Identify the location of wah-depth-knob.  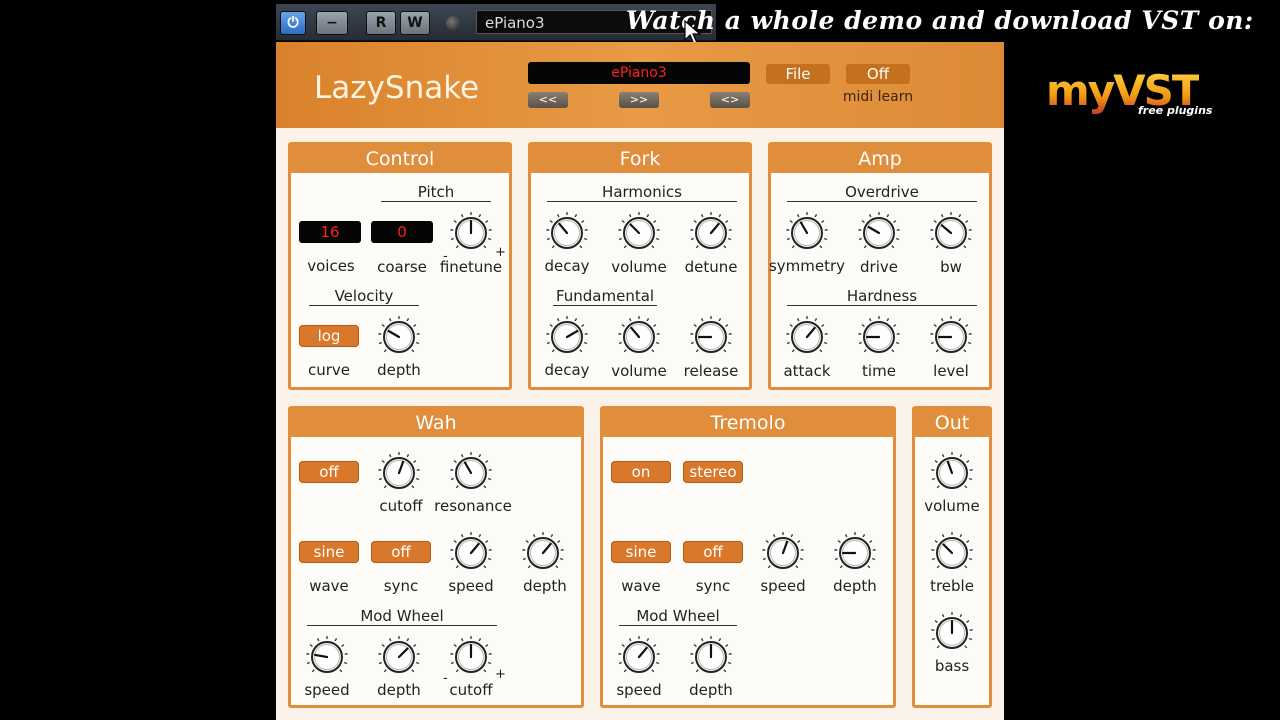
(543, 553).